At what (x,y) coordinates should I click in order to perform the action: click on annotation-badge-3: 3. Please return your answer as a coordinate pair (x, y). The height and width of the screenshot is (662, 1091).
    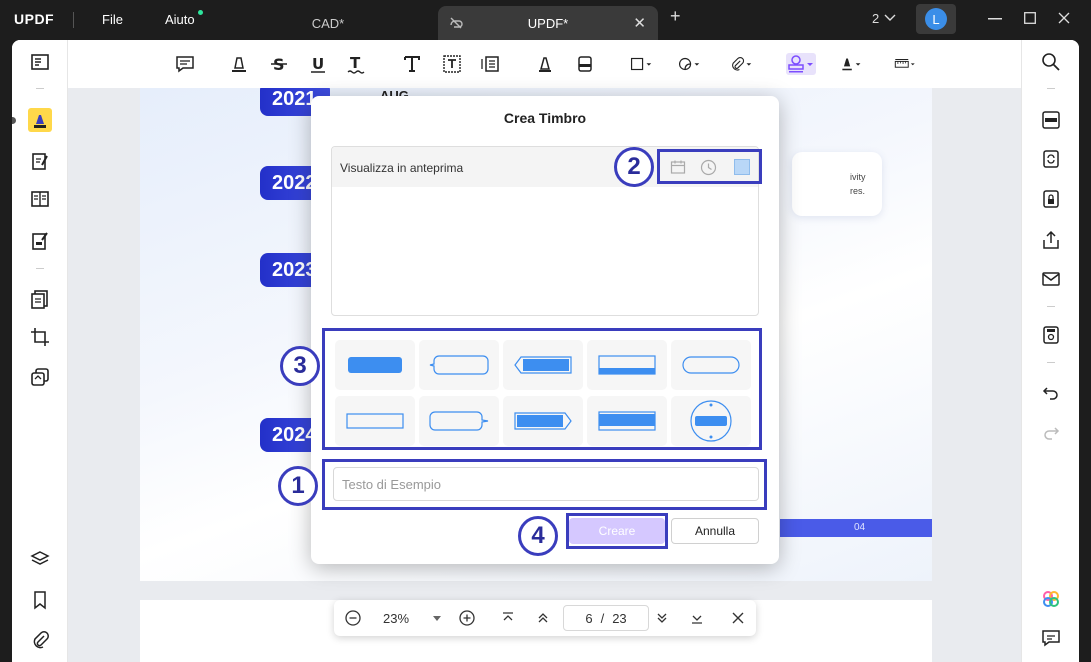
    Looking at the image, I should click on (300, 366).